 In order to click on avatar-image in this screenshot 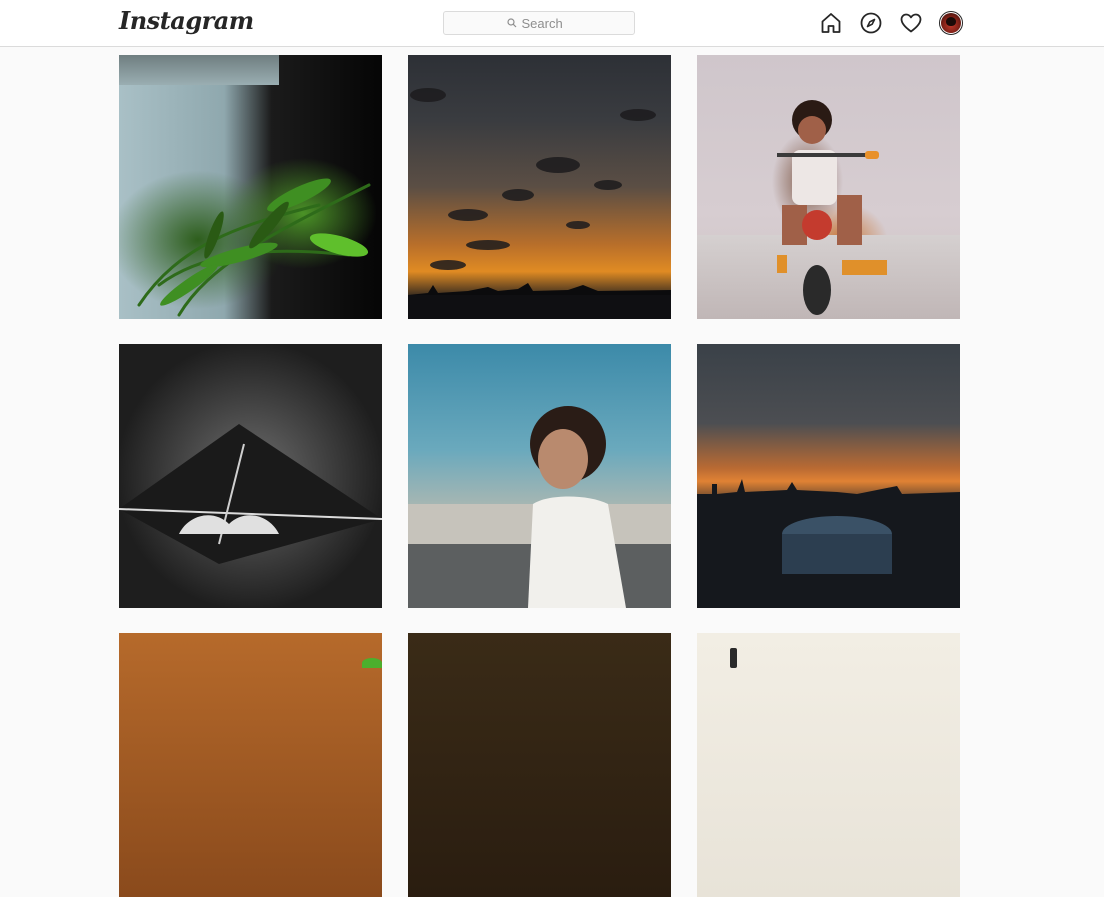, I will do `click(951, 23)`.